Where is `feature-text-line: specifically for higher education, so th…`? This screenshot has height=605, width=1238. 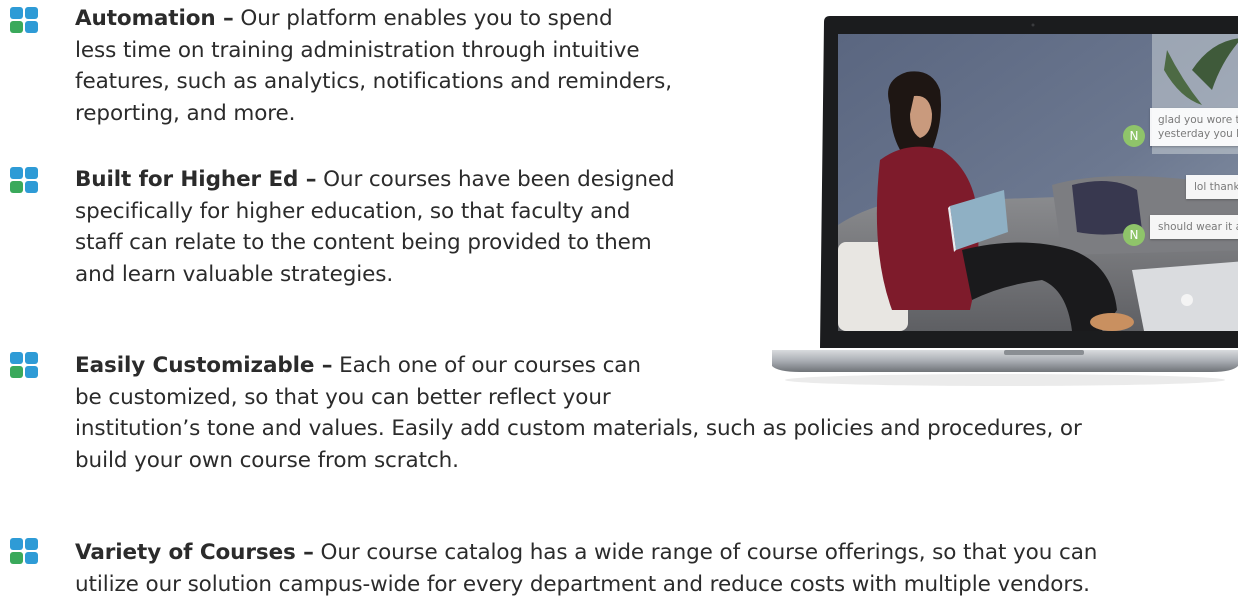 feature-text-line: specifically for higher education, so th… is located at coordinates (353, 211).